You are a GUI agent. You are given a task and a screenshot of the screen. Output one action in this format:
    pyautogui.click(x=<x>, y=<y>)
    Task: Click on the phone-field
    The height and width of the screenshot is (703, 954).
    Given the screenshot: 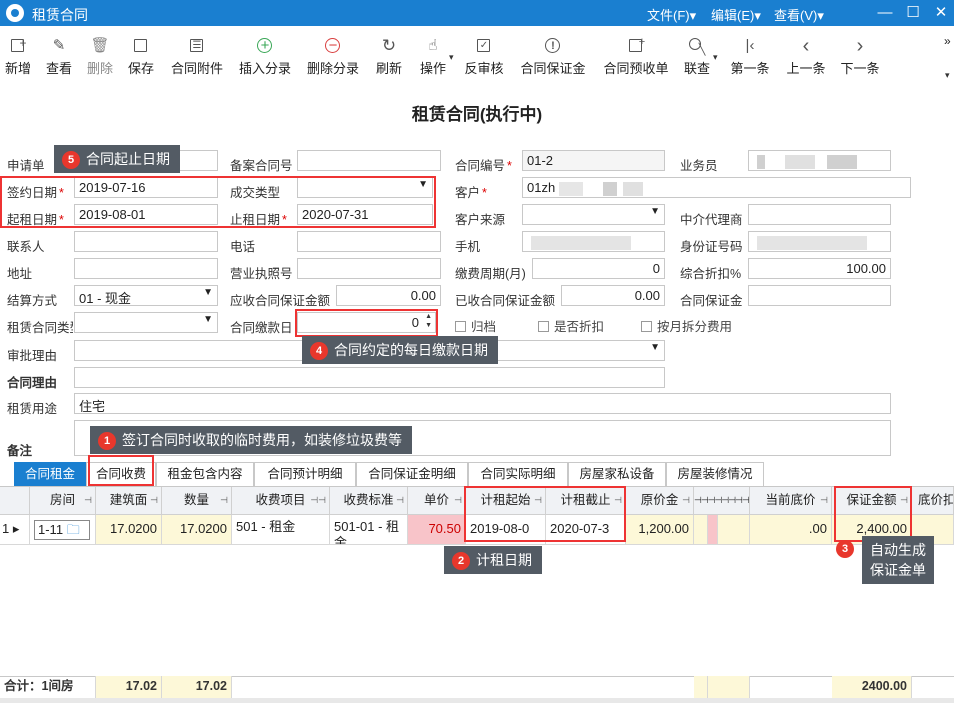 What is the action you would take?
    pyautogui.click(x=369, y=241)
    